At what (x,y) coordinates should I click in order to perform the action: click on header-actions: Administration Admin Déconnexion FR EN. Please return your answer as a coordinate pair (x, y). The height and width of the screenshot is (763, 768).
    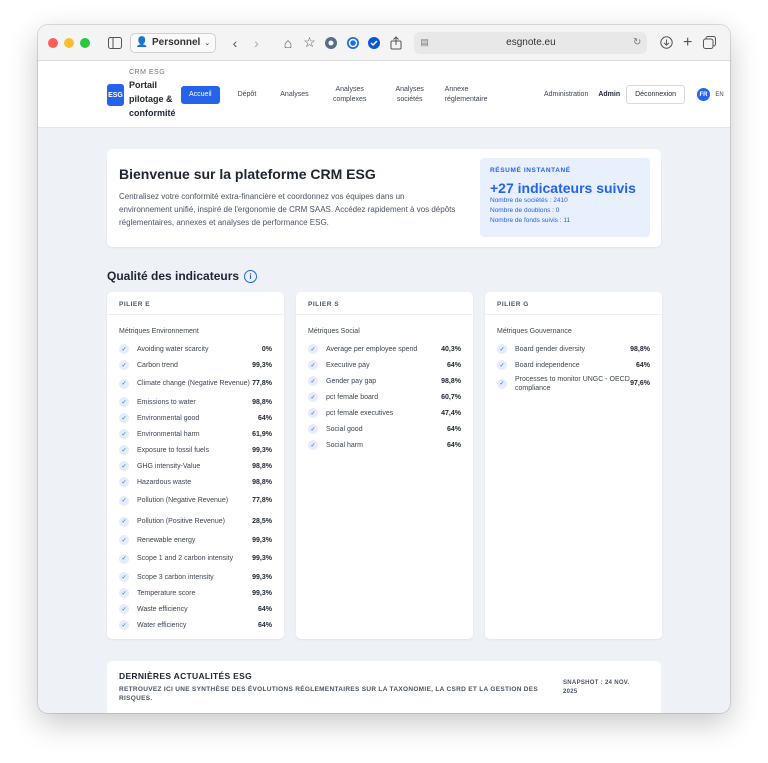
    Looking at the image, I should click on (633, 94).